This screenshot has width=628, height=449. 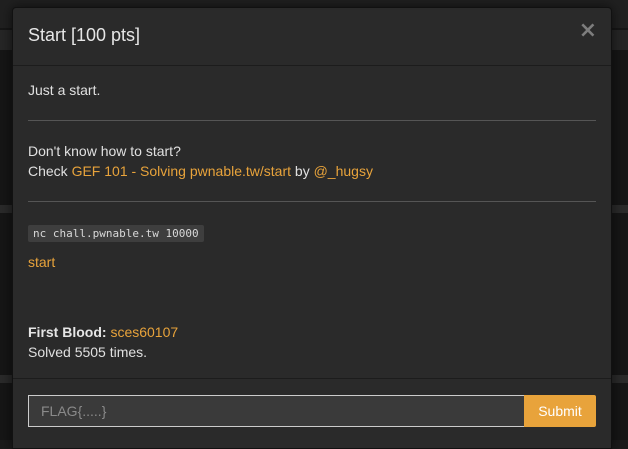 I want to click on help-prefix: Check, so click(x=50, y=171).